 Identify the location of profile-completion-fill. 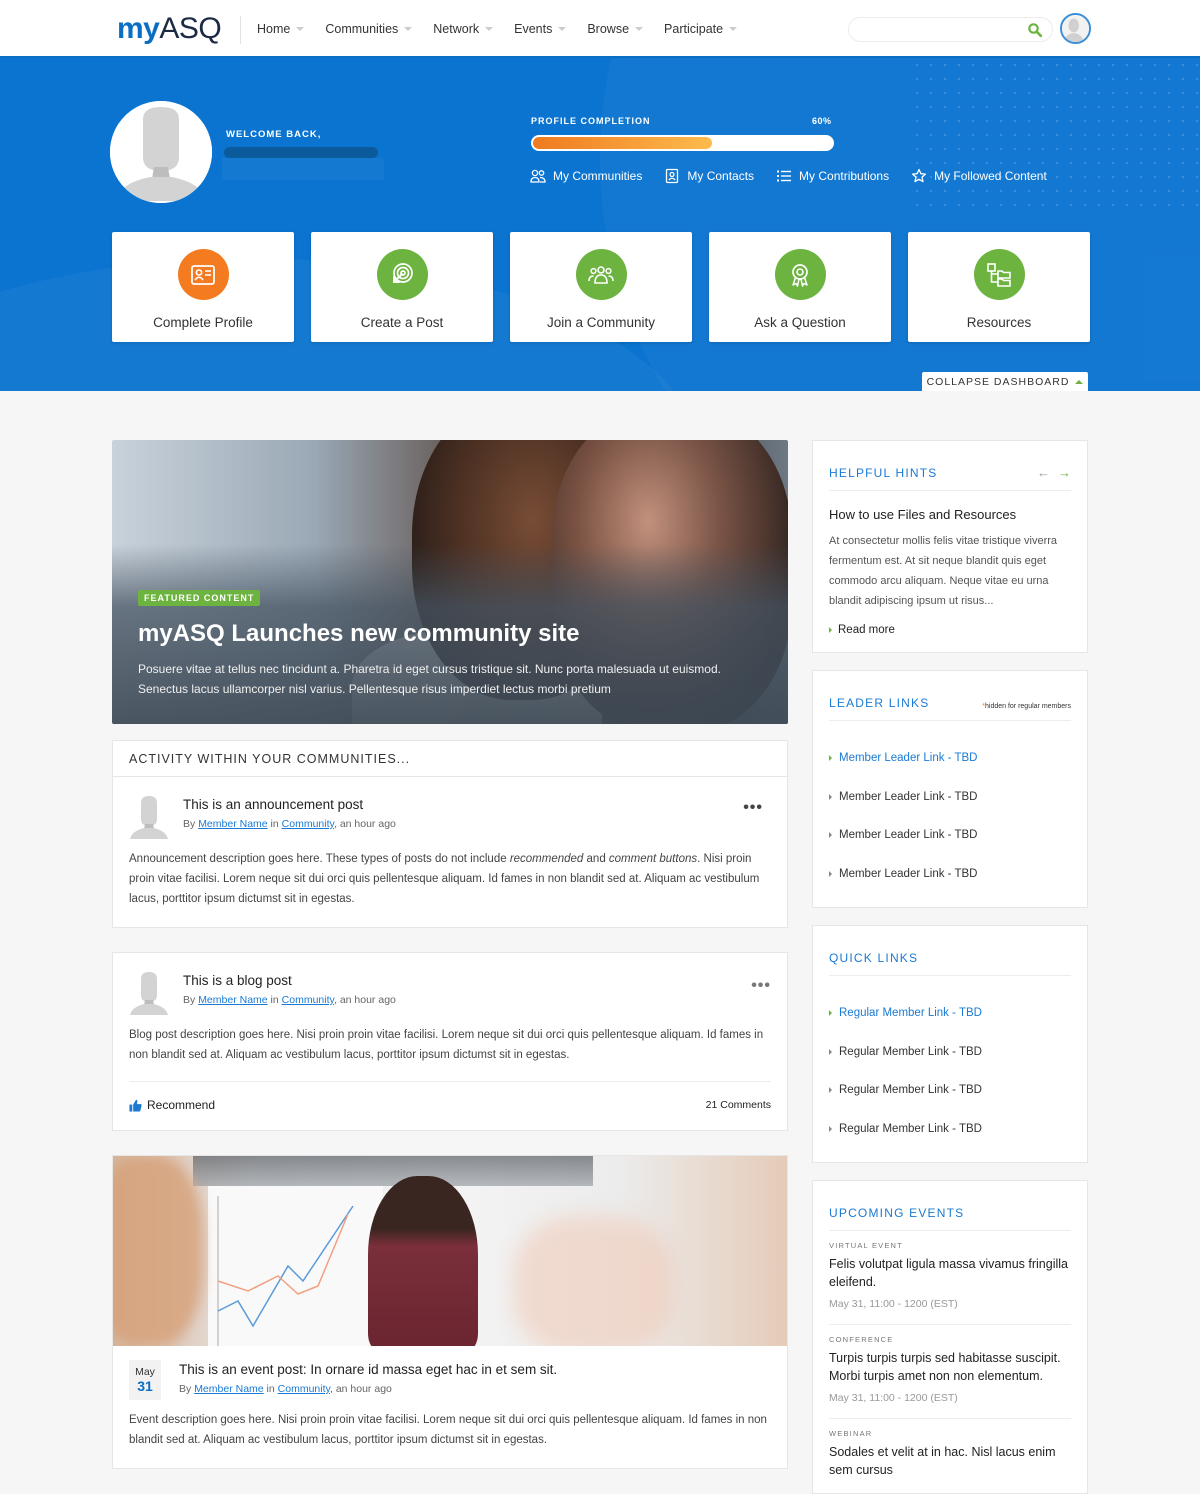
(623, 143).